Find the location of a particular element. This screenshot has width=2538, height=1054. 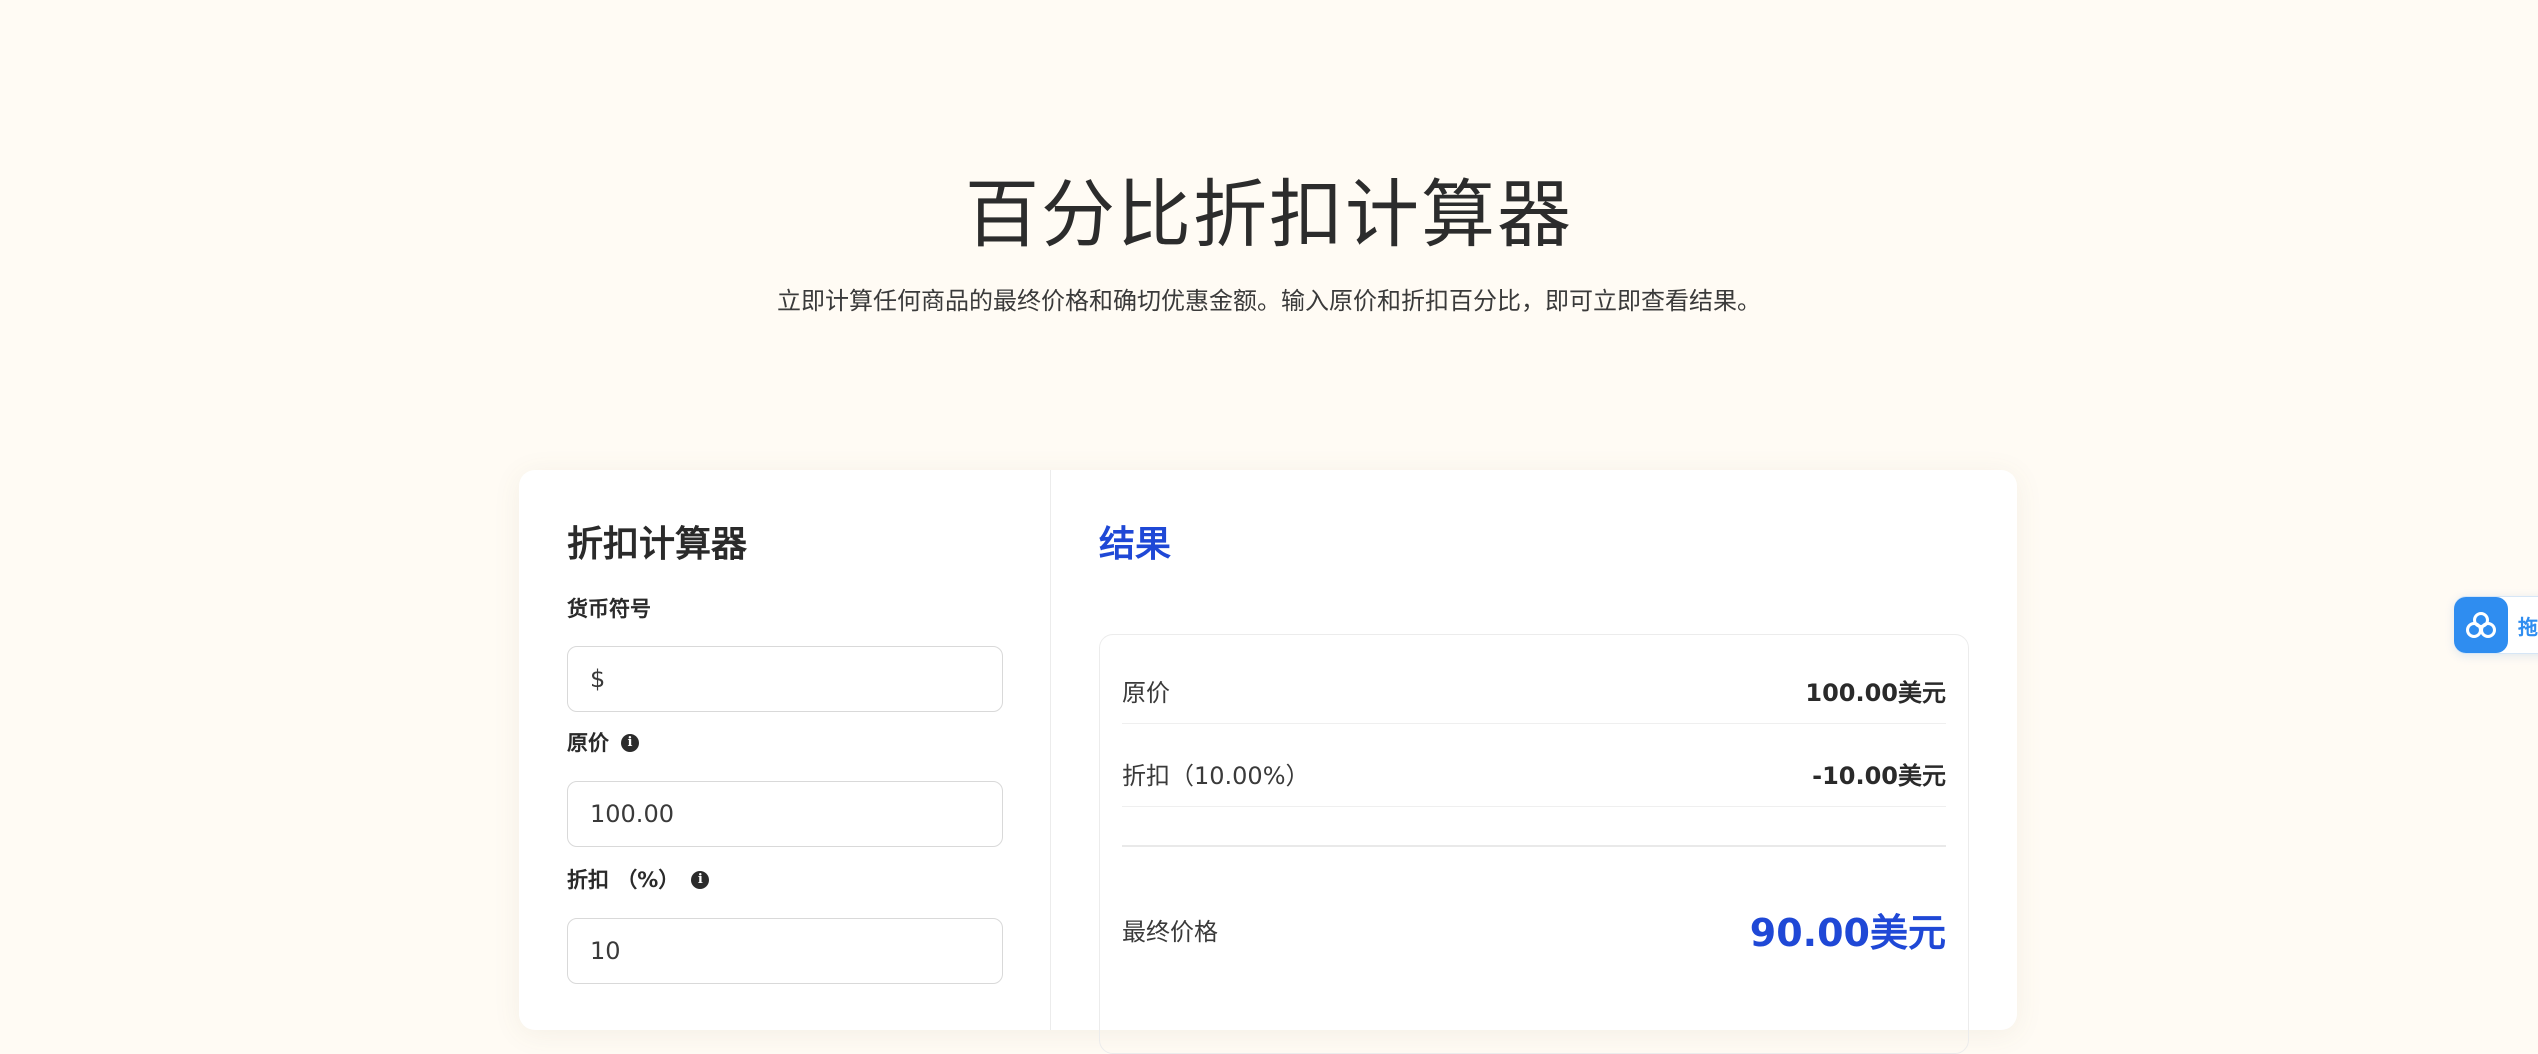

cloud-link-svg is located at coordinates (2481, 625).